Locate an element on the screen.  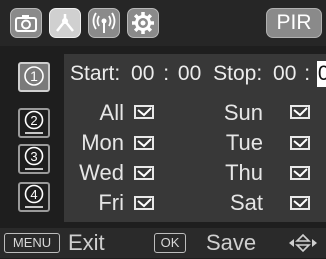
tab-settings is located at coordinates (143, 23).